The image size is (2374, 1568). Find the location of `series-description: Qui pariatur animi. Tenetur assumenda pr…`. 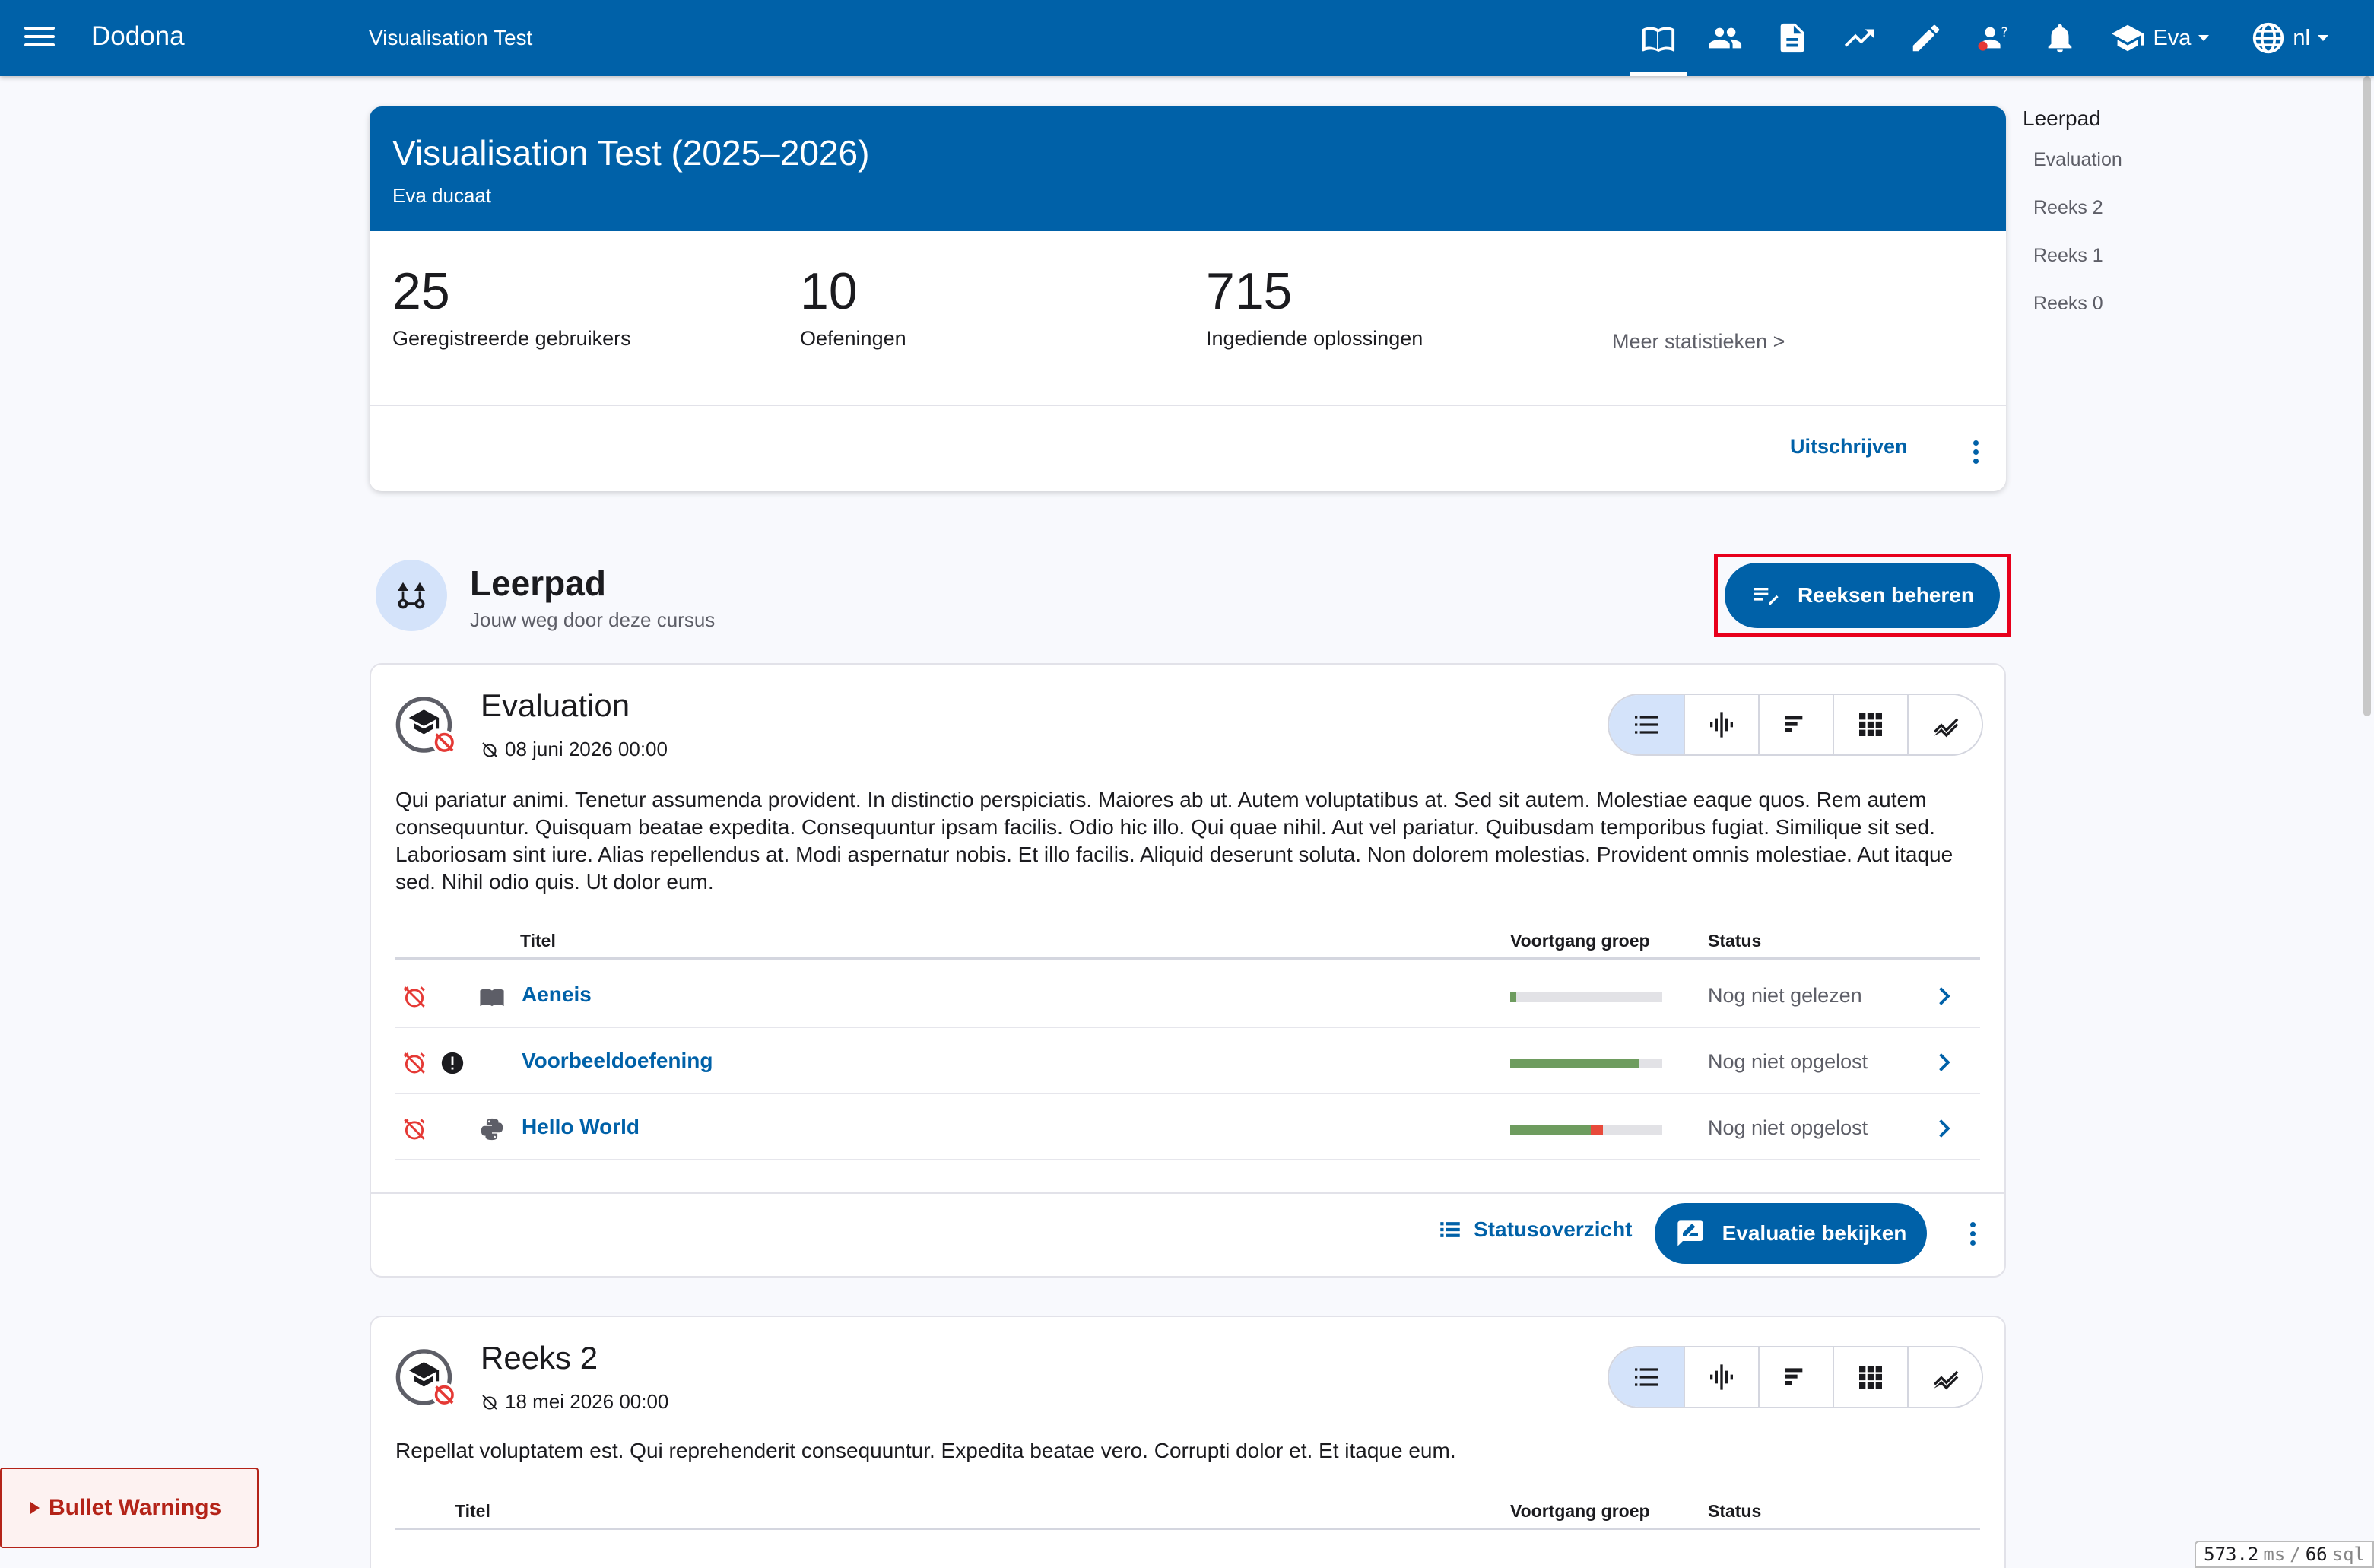

series-description: Qui pariatur animi. Tenetur assumenda pr… is located at coordinates (1174, 841).